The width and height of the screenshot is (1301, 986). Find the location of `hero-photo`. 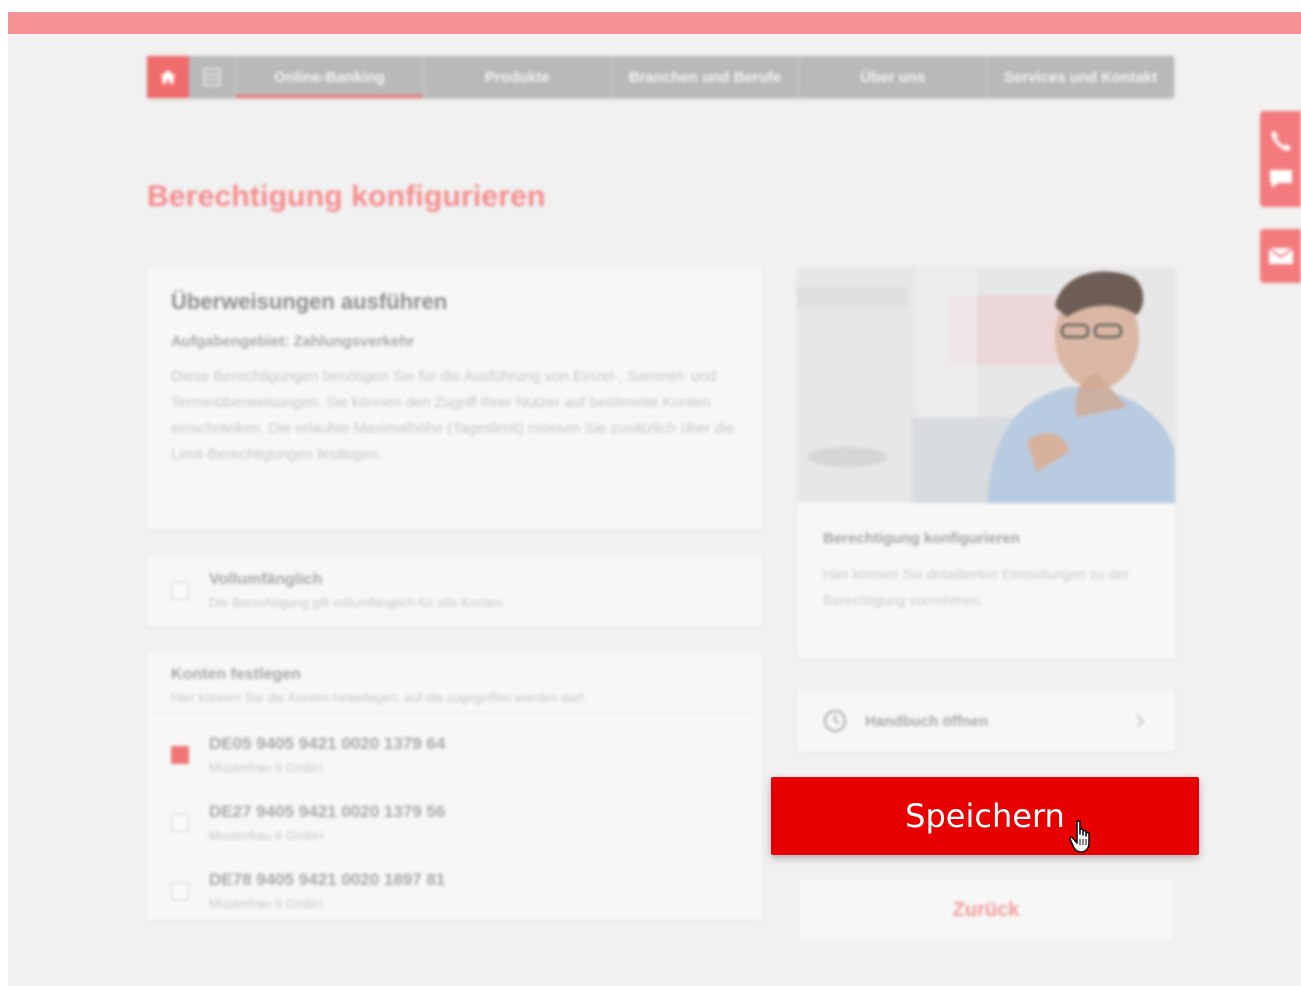

hero-photo is located at coordinates (986, 385).